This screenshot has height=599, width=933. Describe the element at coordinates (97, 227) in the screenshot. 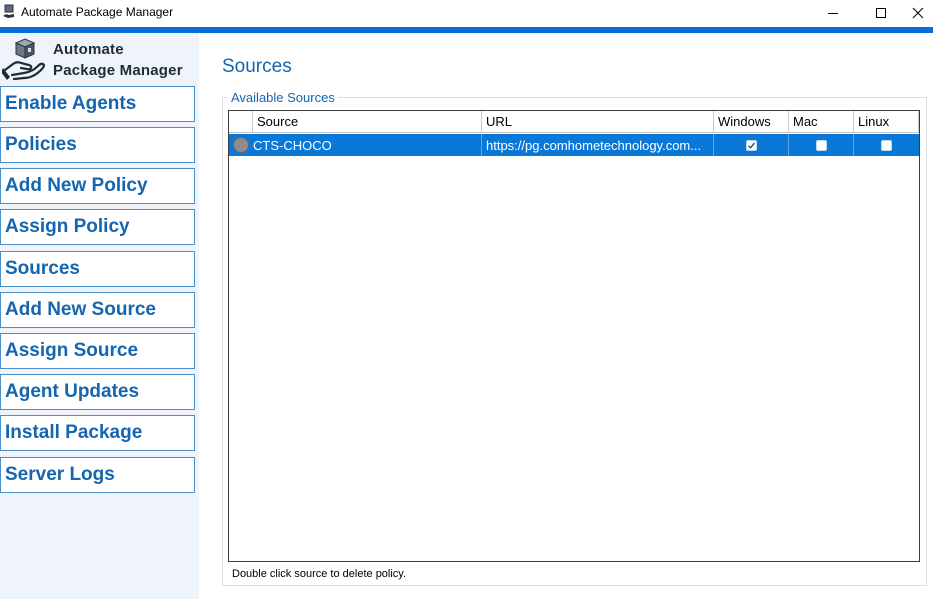

I see `sidebar-item-assign-policy: Assign Policy` at that location.